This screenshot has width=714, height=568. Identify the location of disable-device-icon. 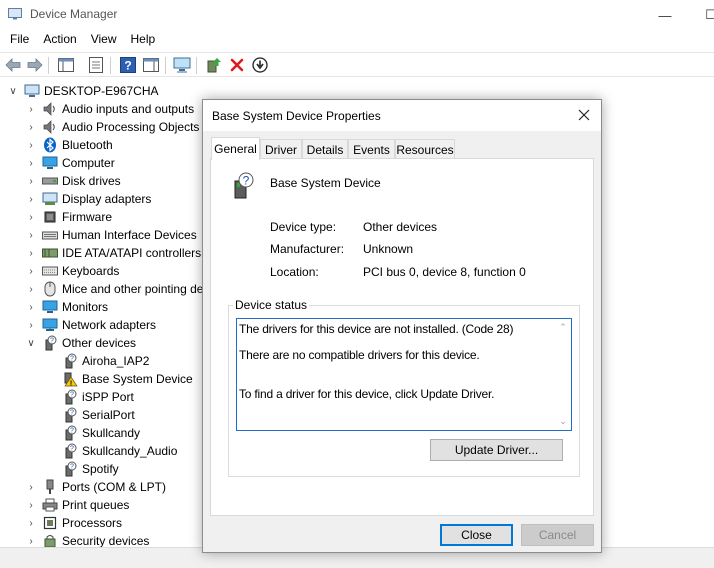
(260, 65).